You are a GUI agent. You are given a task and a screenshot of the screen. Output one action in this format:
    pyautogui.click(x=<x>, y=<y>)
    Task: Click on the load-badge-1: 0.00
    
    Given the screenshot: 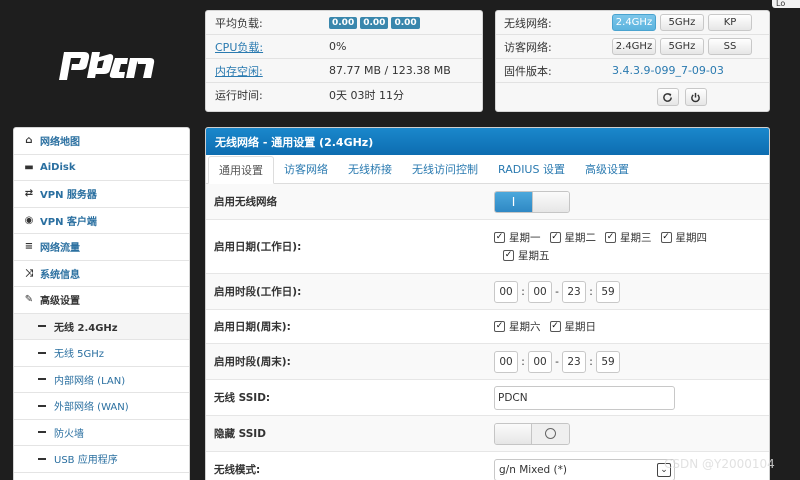 What is the action you would take?
    pyautogui.click(x=343, y=22)
    